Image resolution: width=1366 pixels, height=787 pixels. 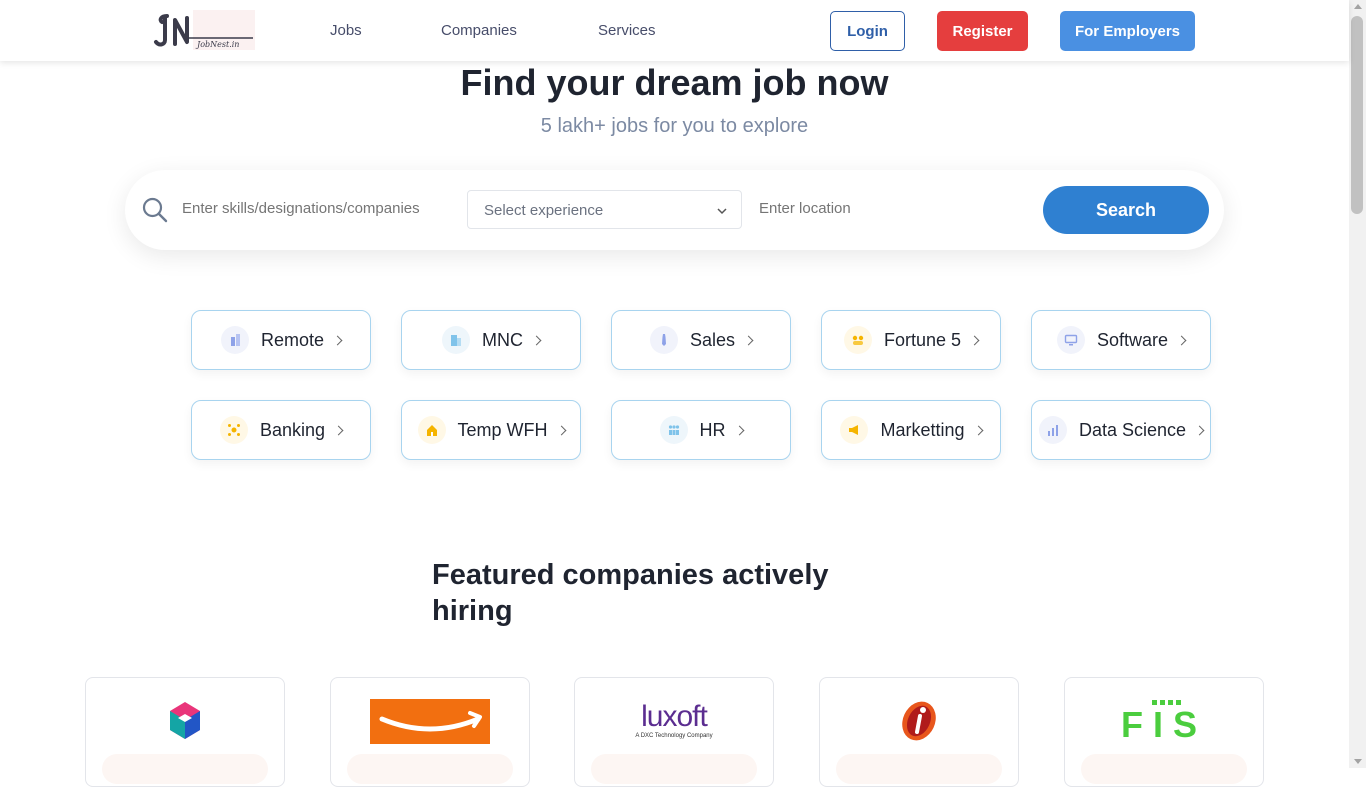 What do you see at coordinates (431, 430) in the screenshot?
I see `house-icon` at bounding box center [431, 430].